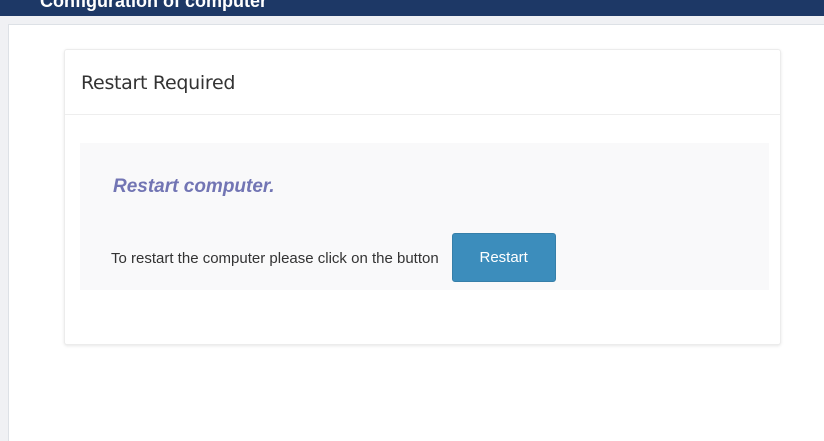 The image size is (824, 441). What do you see at coordinates (412, 8) in the screenshot?
I see `top-header-bar: Configuration of computer` at bounding box center [412, 8].